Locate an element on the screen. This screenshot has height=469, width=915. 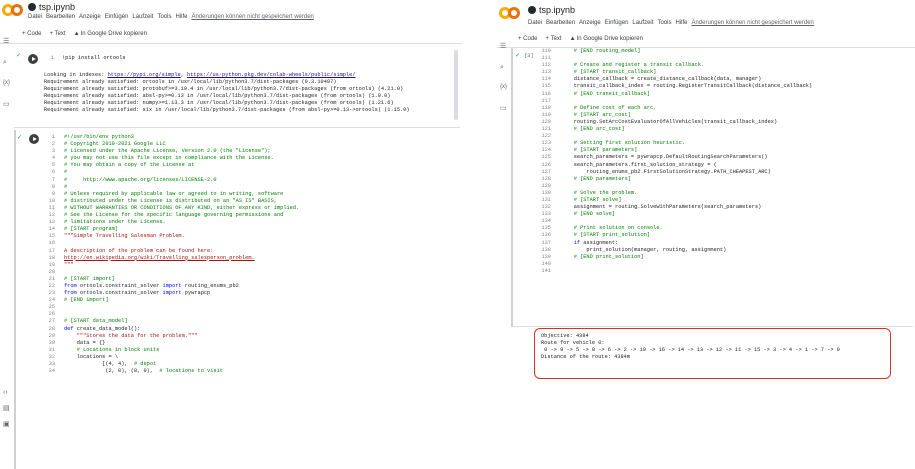
code-line: # [START import] is located at coordinates (181, 279).